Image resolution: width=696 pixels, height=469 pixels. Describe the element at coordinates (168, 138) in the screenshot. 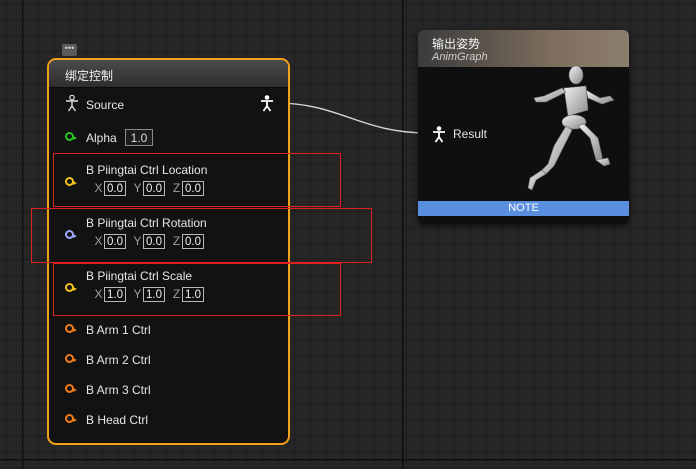

I see `alpha-pin-row: Alpha 1.0` at that location.